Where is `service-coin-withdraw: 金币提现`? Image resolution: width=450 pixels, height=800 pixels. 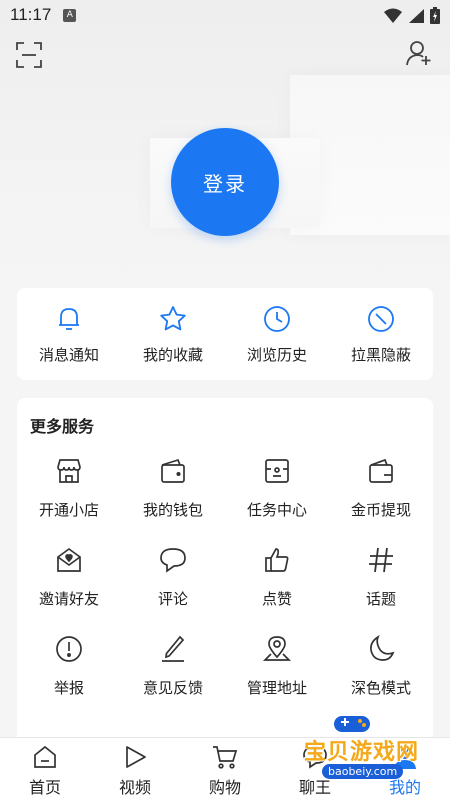 service-coin-withdraw: 金币提现 is located at coordinates (381, 500).